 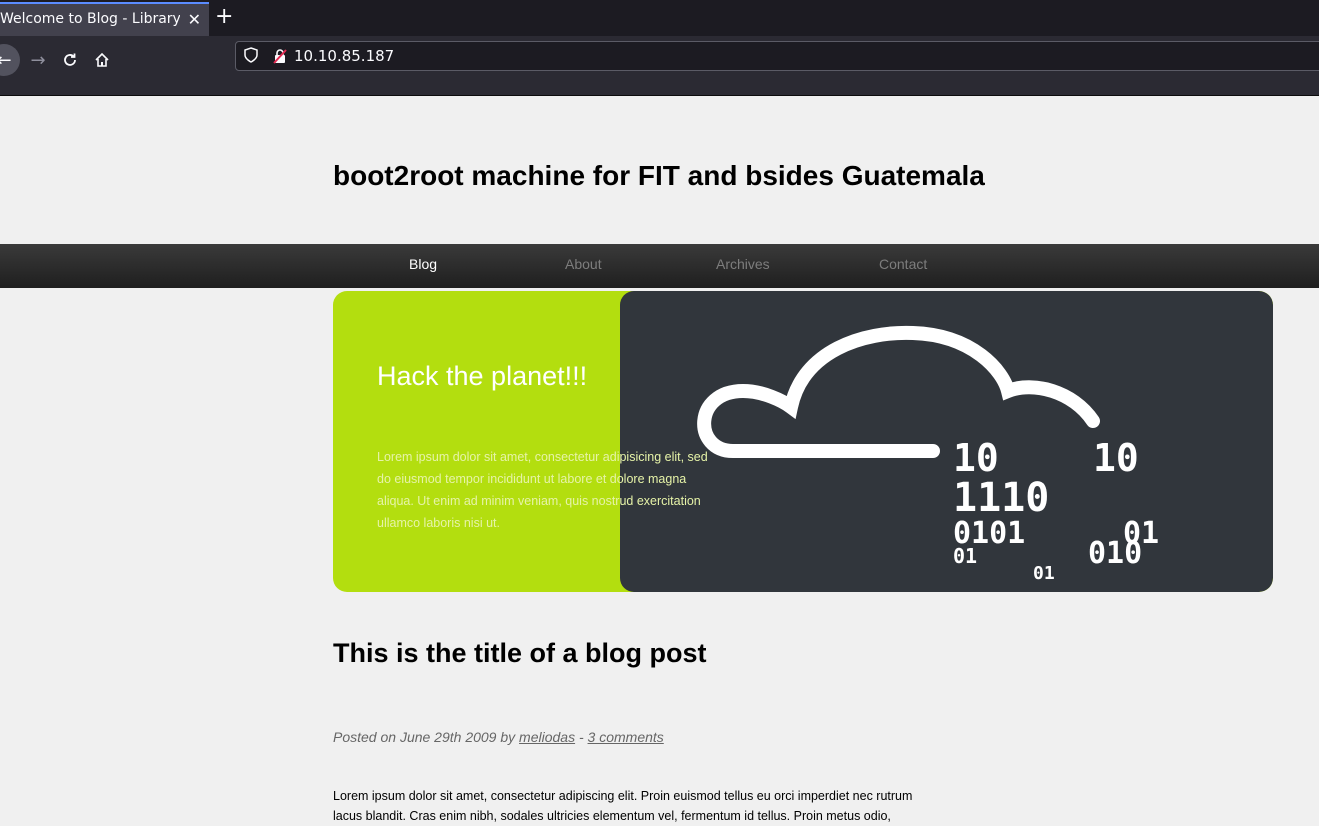 What do you see at coordinates (743, 264) in the screenshot?
I see `menu-item-archives: Archives` at bounding box center [743, 264].